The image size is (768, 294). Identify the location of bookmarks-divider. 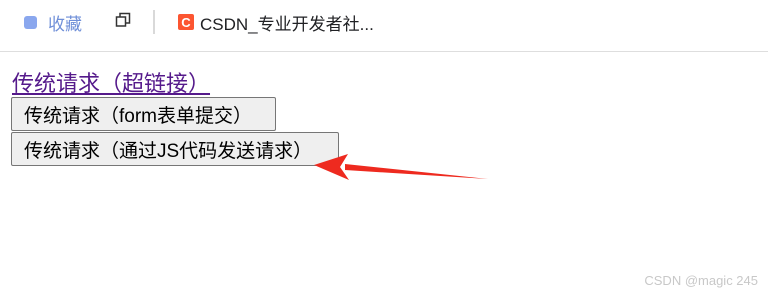
(154, 22).